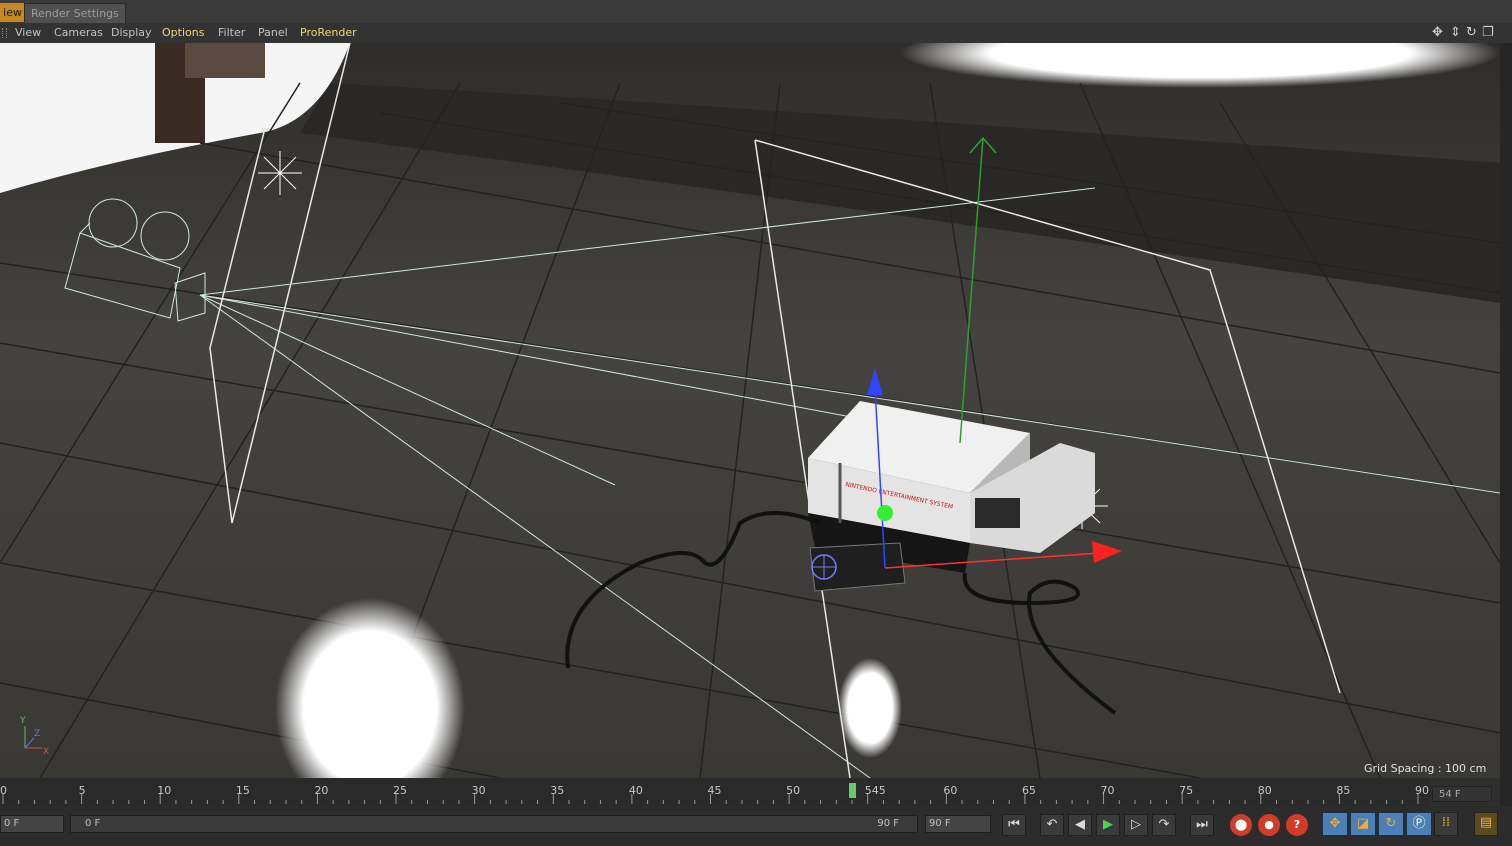  What do you see at coordinates (12, 12) in the screenshot?
I see `tab-view: iew` at bounding box center [12, 12].